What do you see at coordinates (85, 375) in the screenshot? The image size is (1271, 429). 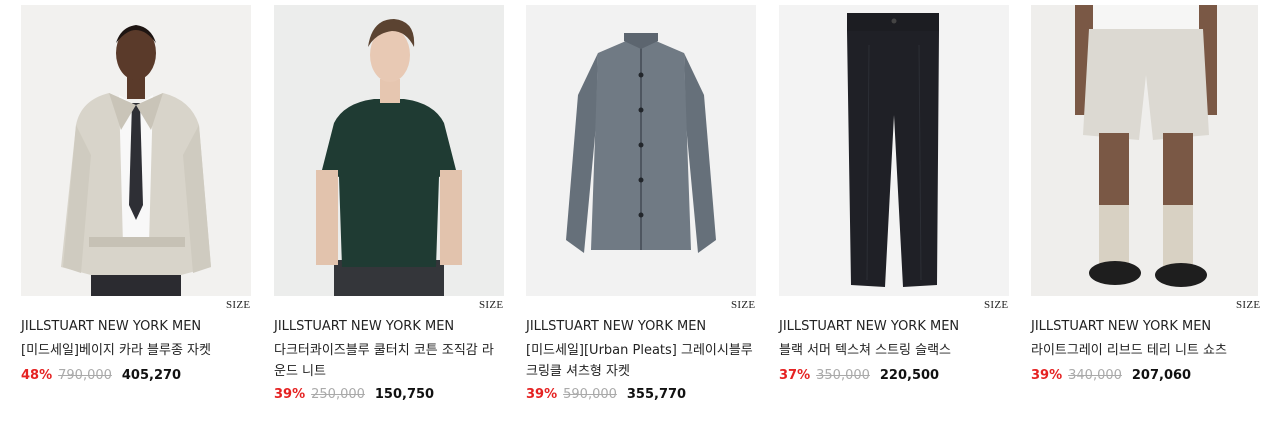 I see `original-price: 790,000` at bounding box center [85, 375].